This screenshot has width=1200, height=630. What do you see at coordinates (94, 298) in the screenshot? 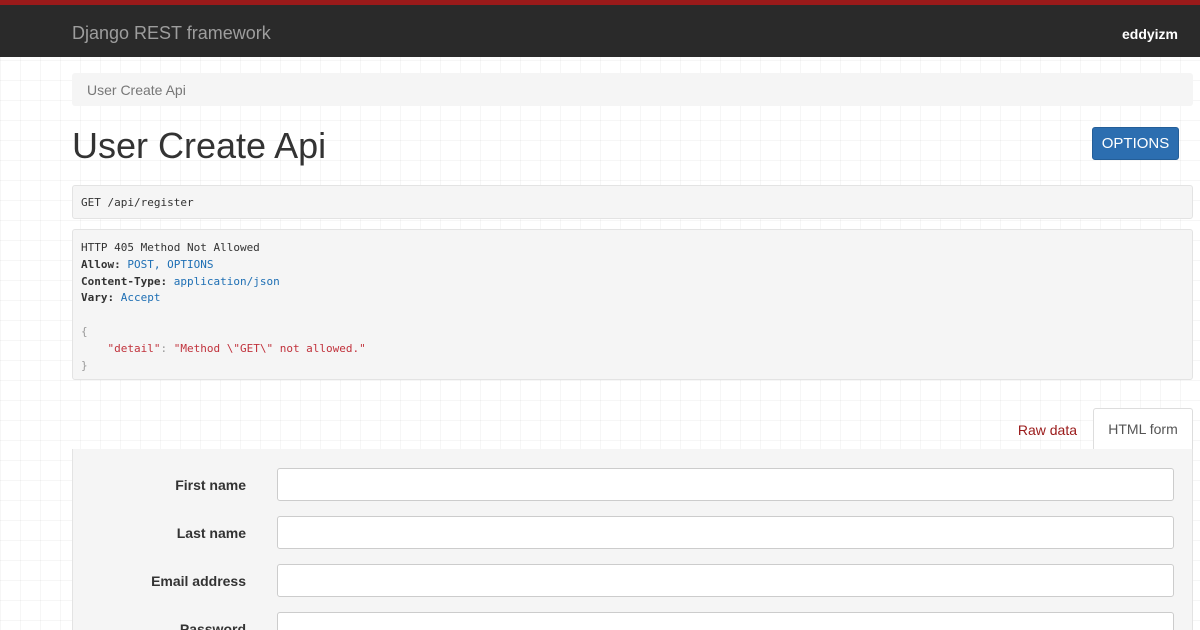
I see `header-name: Vary` at bounding box center [94, 298].